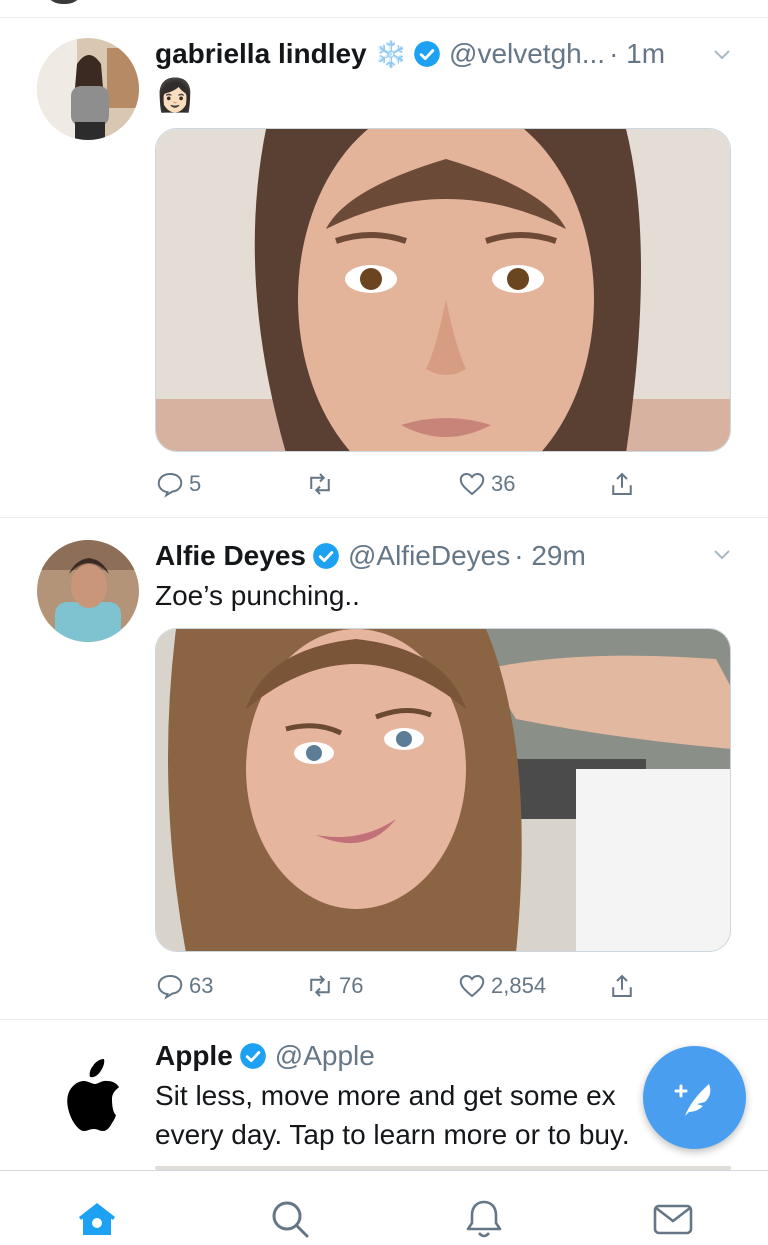 The image size is (768, 1245). I want to click on tweet-text-line: Sit less, move more and get some ex, so click(385, 1095).